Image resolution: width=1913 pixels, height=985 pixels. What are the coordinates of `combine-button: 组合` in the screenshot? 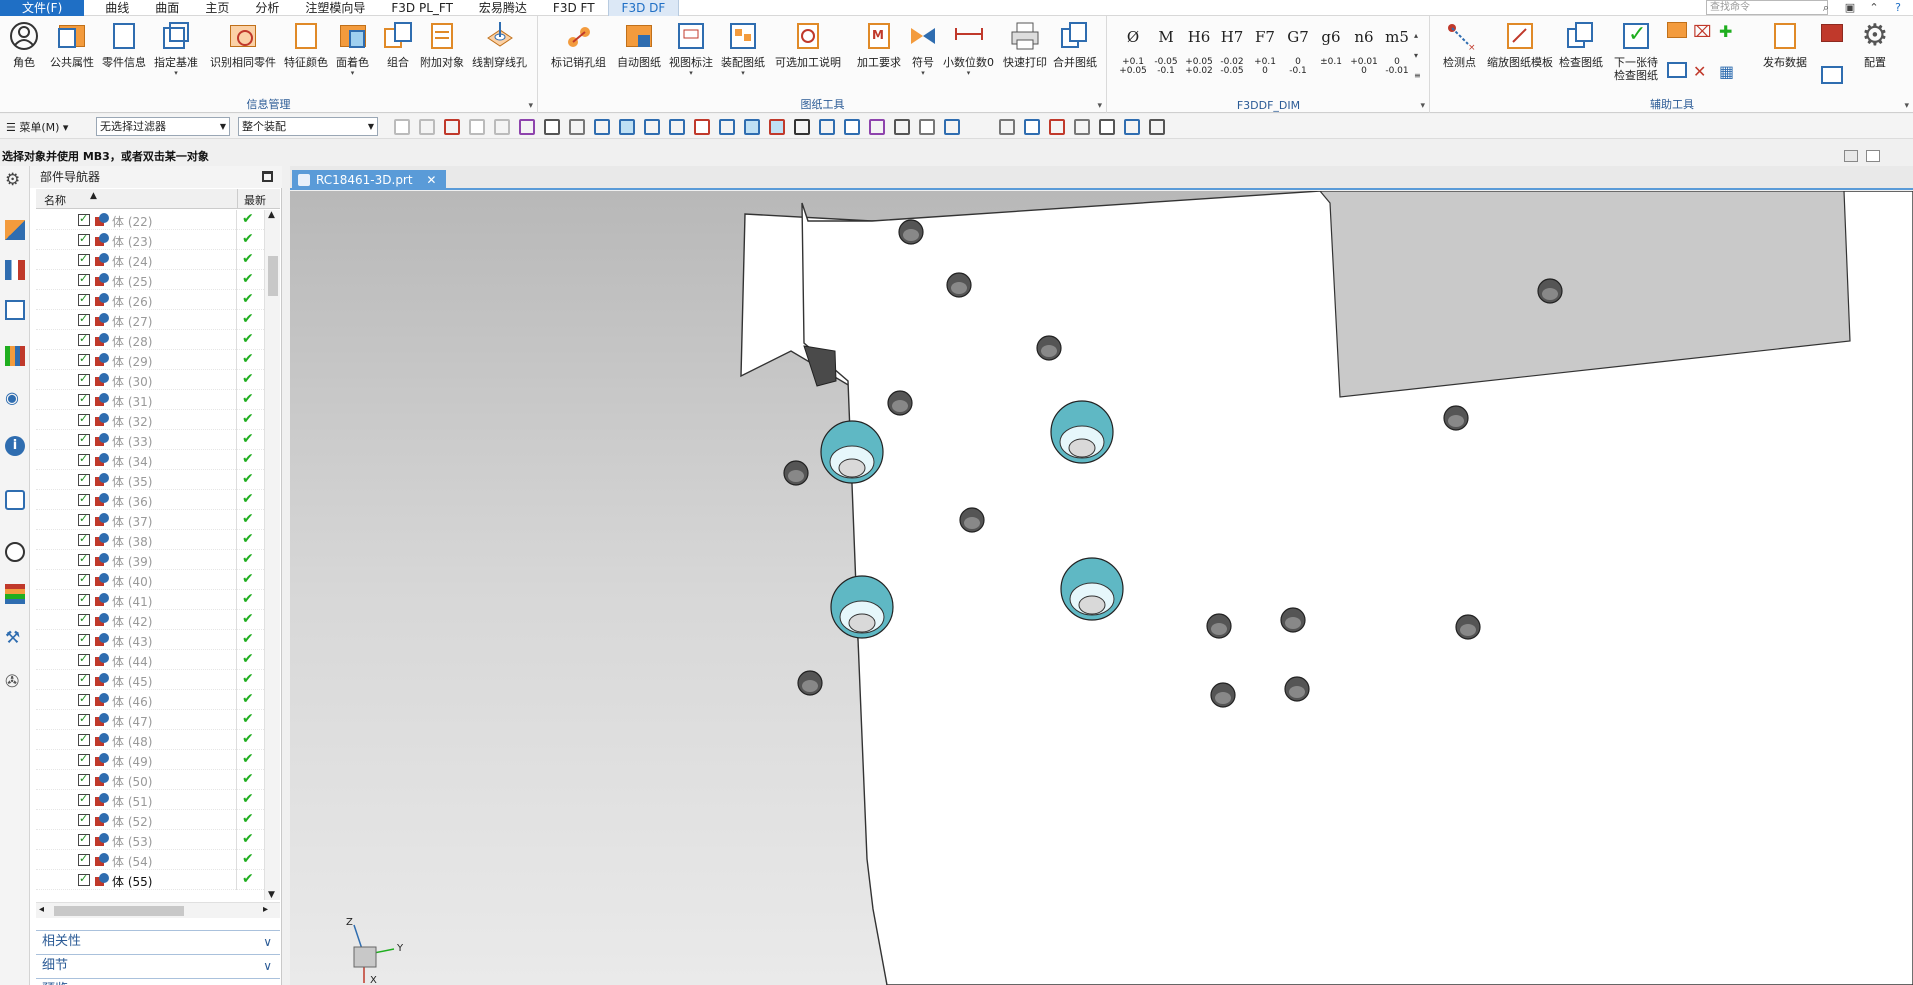 It's located at (398, 44).